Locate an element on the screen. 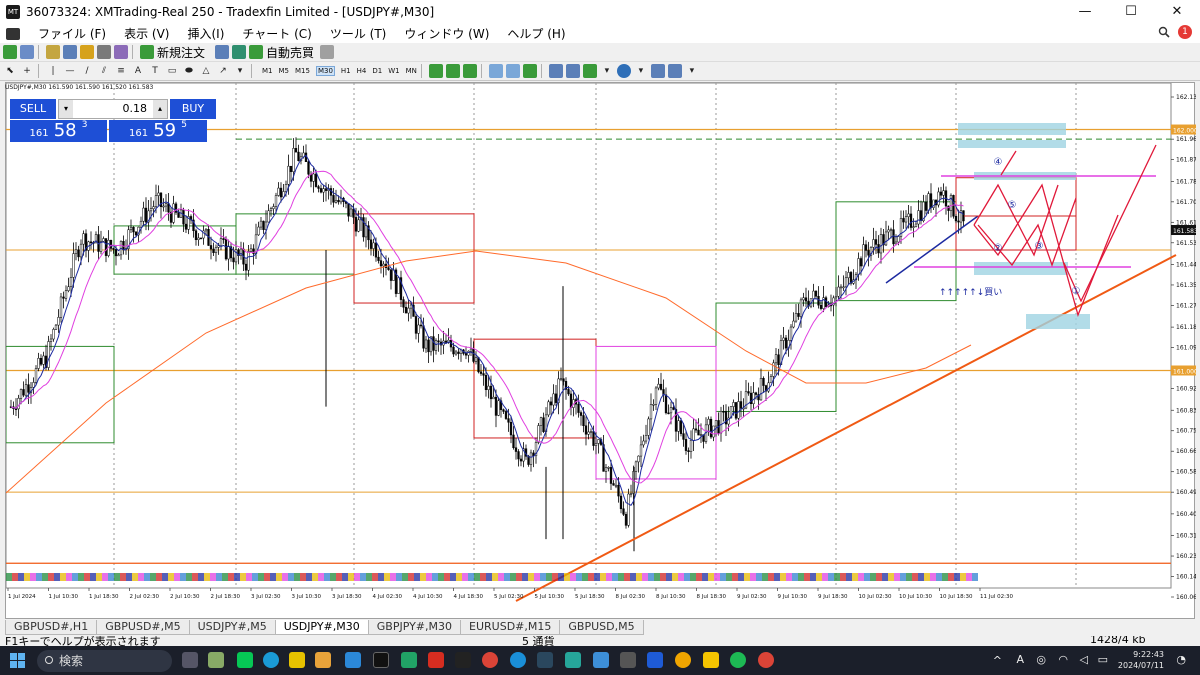 This screenshot has width=1200, height=675. tab-gbpusd-h1: GBPUSD#,H1 is located at coordinates (51, 627).